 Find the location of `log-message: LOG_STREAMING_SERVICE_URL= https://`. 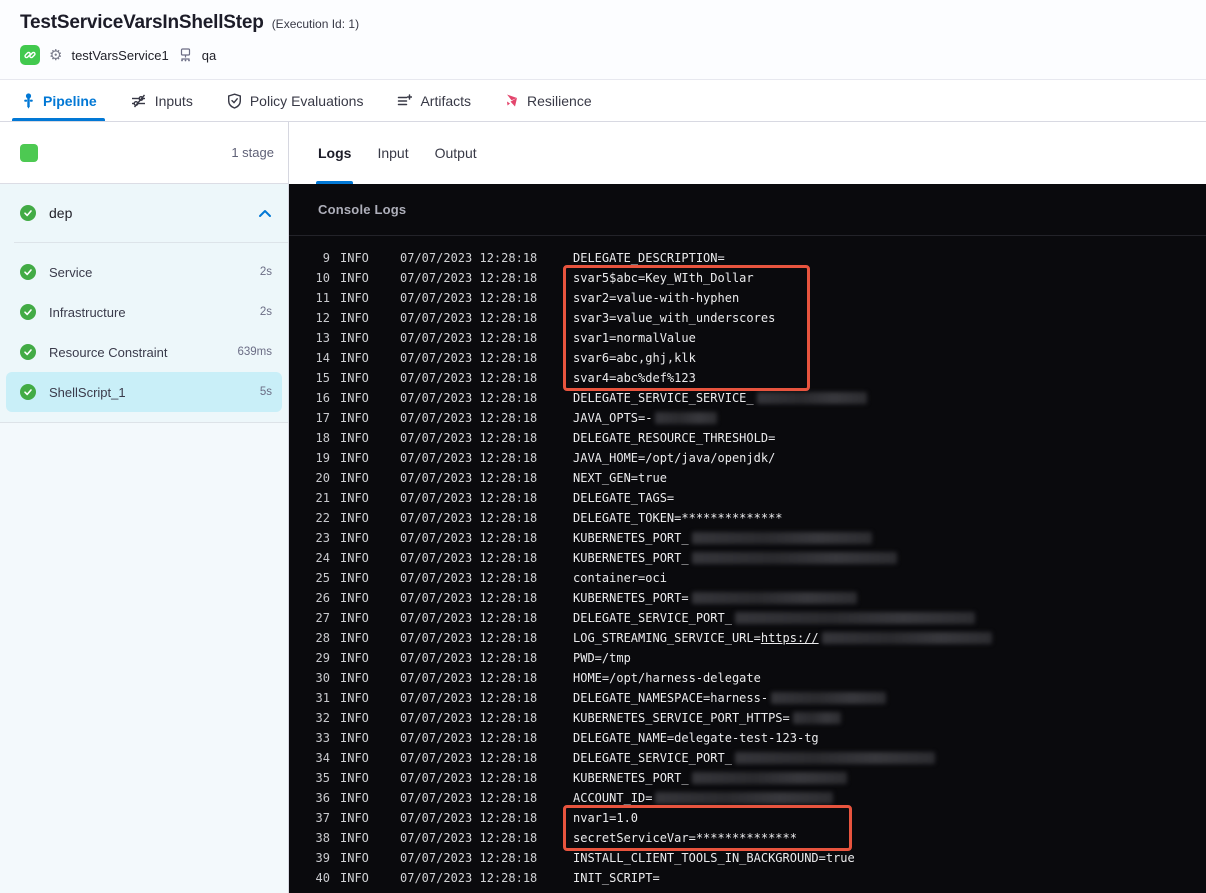

log-message: LOG_STREAMING_SERVICE_URL= https:// is located at coordinates (782, 638).